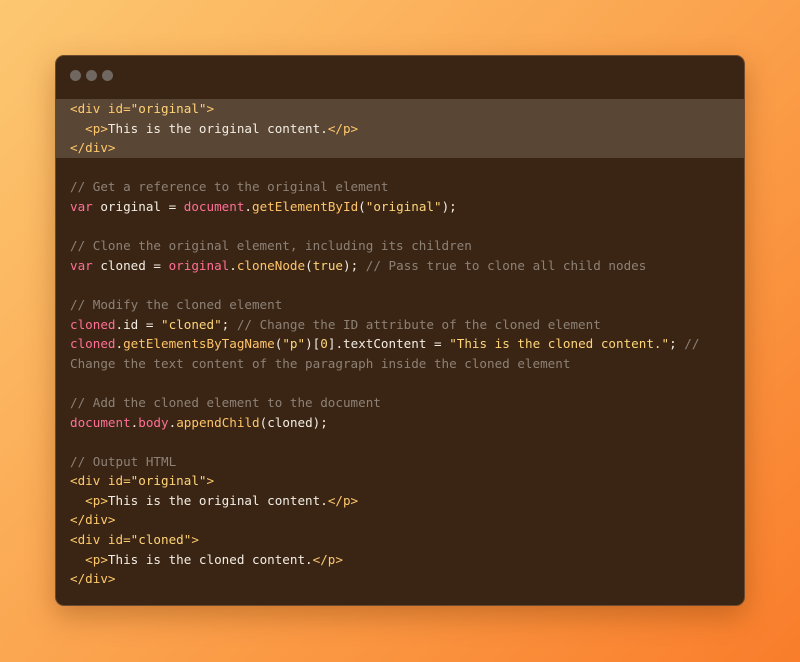 The image size is (800, 662). I want to click on code-token: ].textContent =, so click(388, 344).